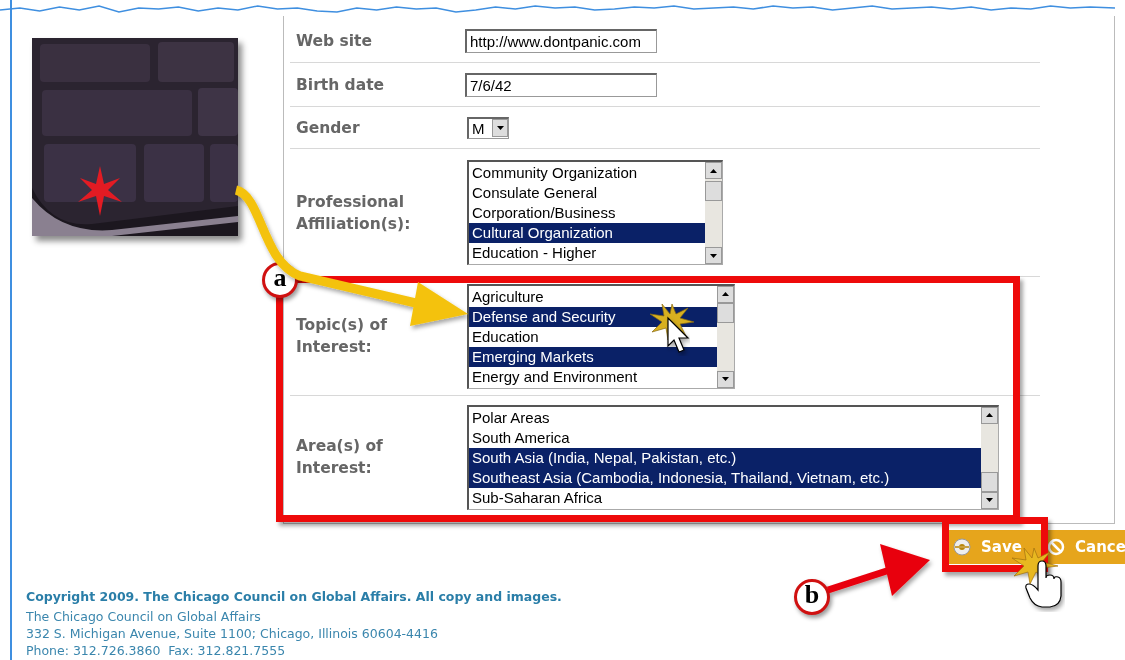 This screenshot has width=1125, height=660. Describe the element at coordinates (725, 417) in the screenshot. I see `list-option: Polar Areas` at that location.